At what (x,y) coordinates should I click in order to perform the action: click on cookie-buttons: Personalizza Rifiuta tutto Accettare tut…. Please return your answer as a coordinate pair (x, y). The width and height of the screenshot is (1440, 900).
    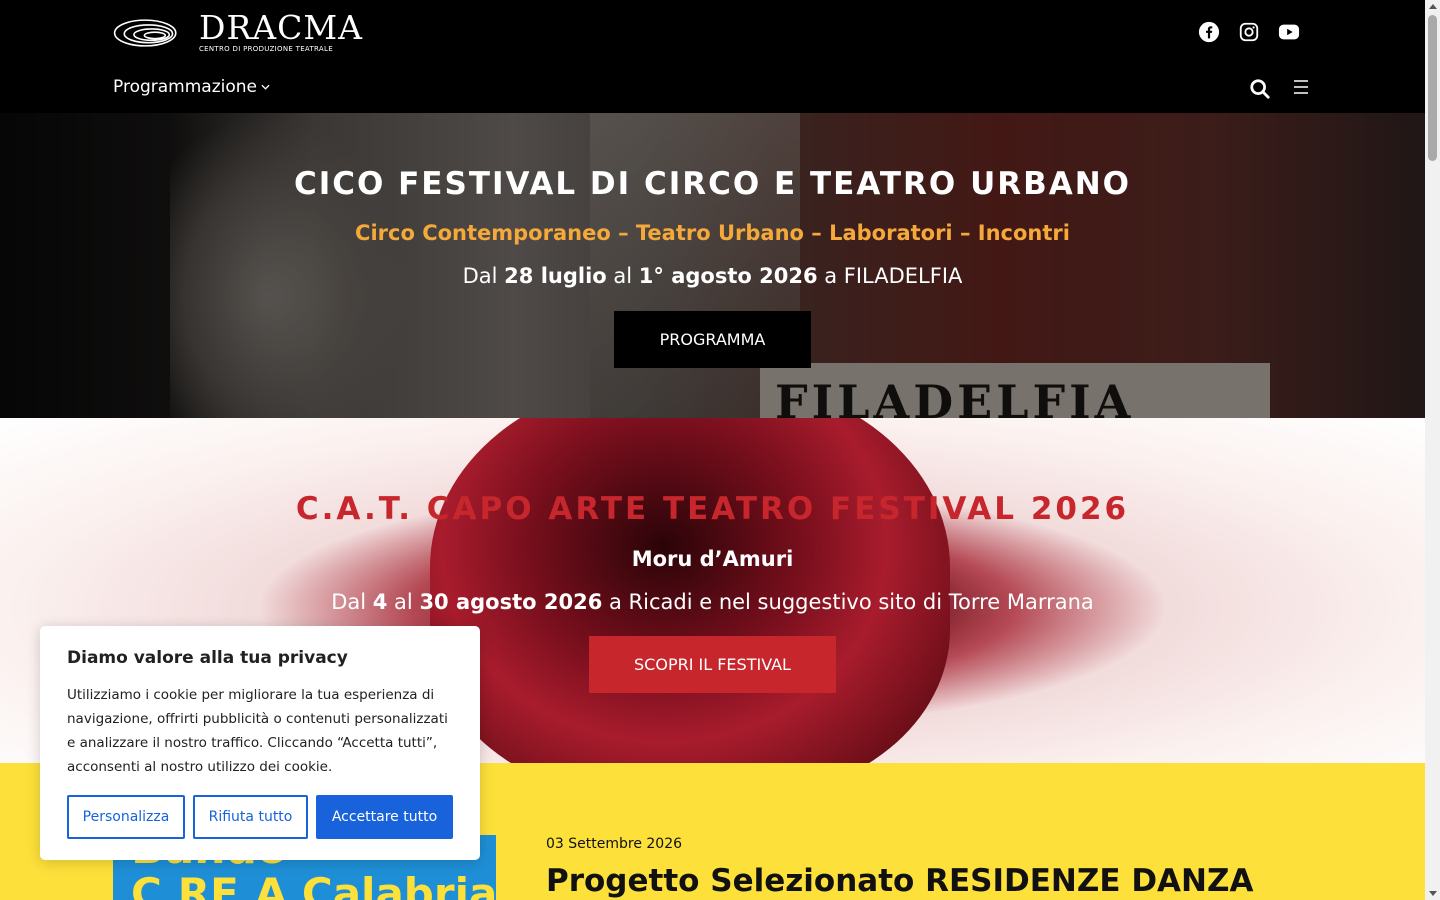
    Looking at the image, I should click on (260, 817).